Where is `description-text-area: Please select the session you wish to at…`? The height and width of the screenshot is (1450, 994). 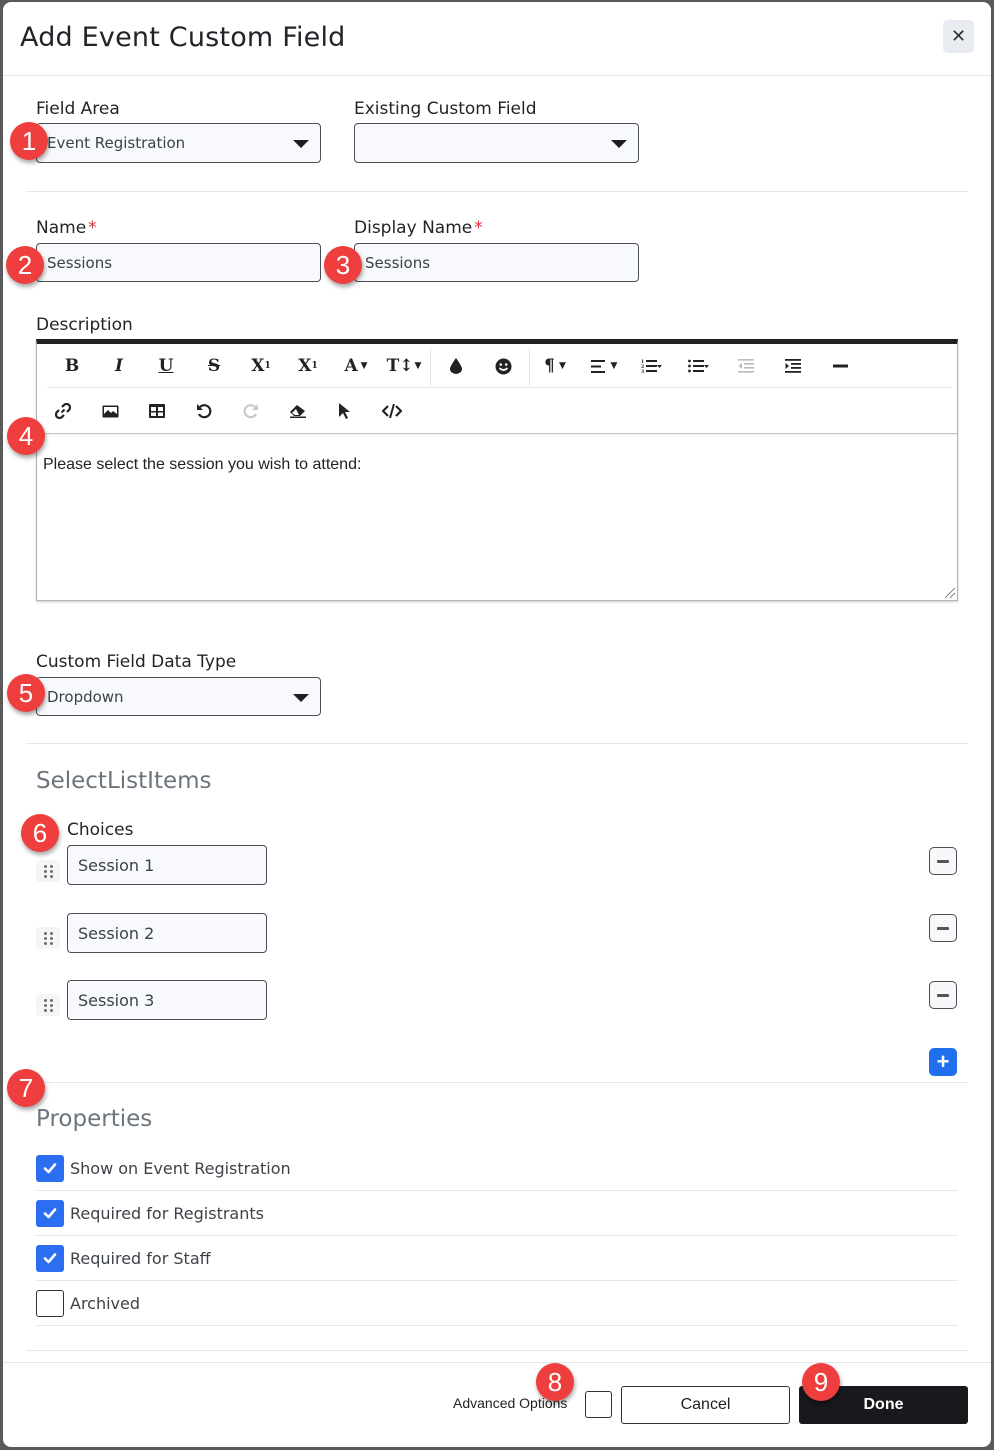
description-text-area: Please select the session you wish to at… is located at coordinates (497, 516).